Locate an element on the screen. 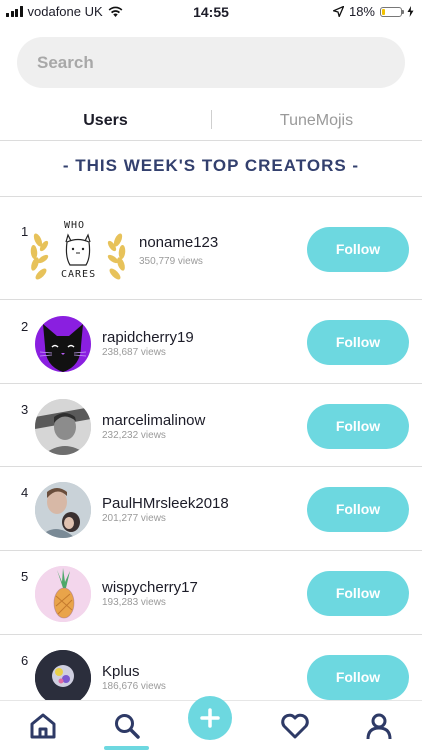 The image size is (422, 751). rank-number: 6 is located at coordinates (25, 660).